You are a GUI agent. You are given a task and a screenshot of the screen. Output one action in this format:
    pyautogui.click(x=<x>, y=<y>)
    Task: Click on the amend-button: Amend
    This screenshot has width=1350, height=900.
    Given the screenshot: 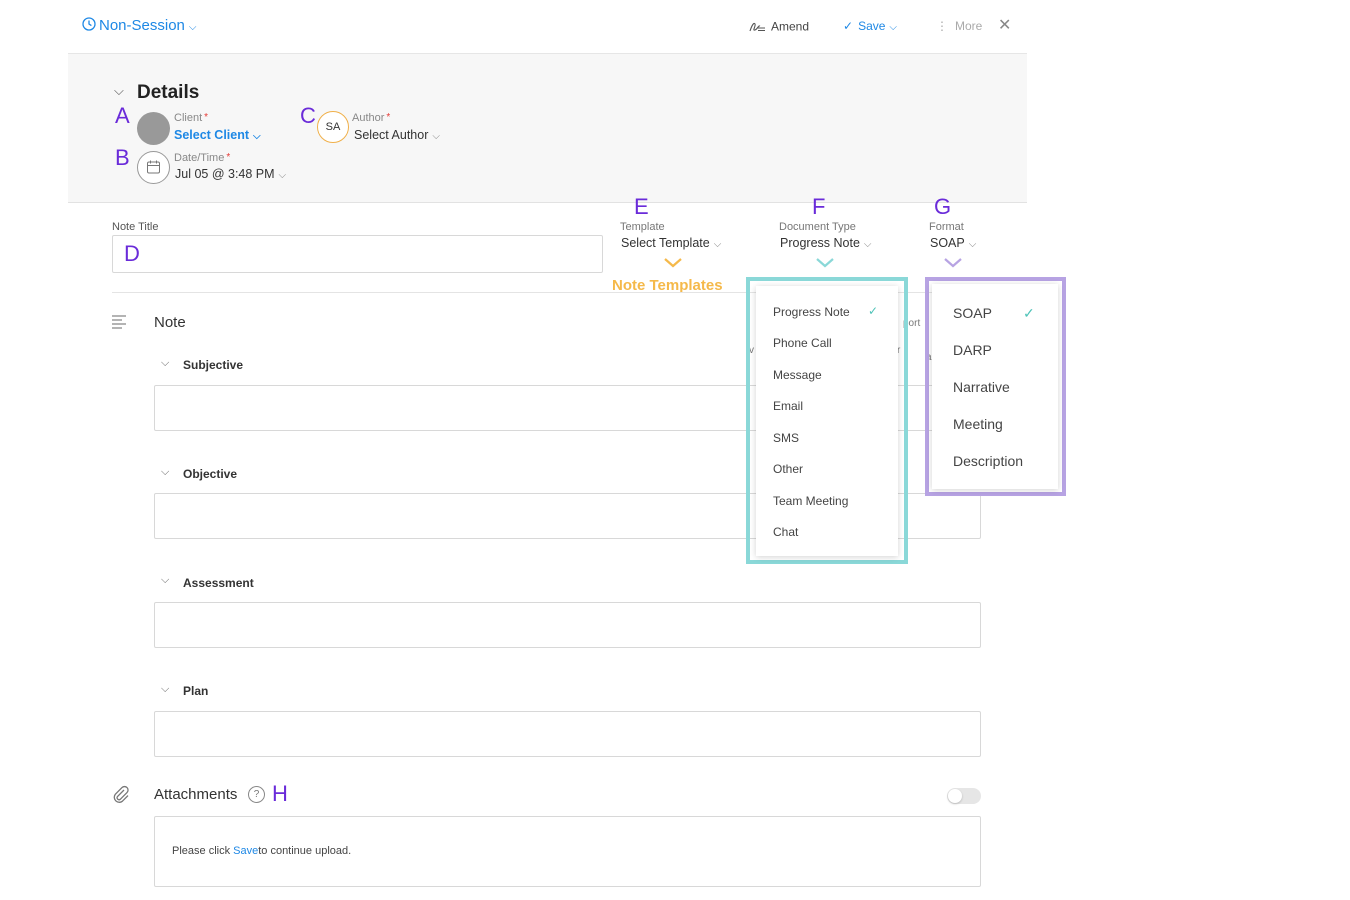 What is the action you would take?
    pyautogui.click(x=778, y=27)
    